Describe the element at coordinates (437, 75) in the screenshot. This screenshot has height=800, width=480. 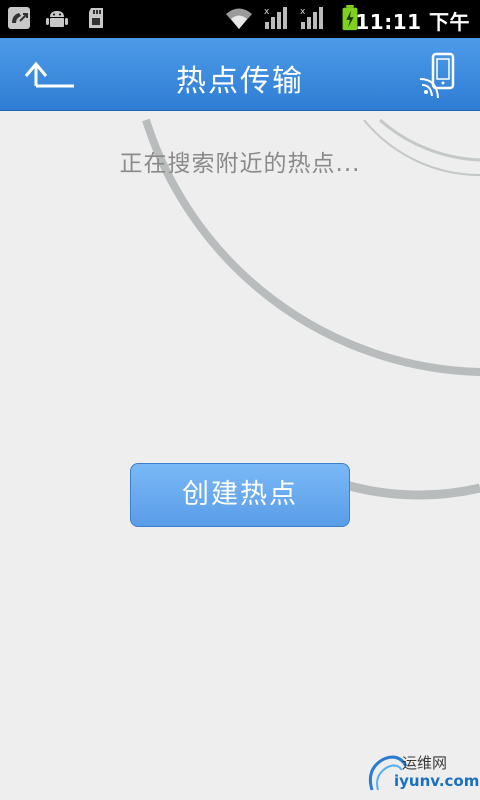
I see `phone-connect-icon` at that location.